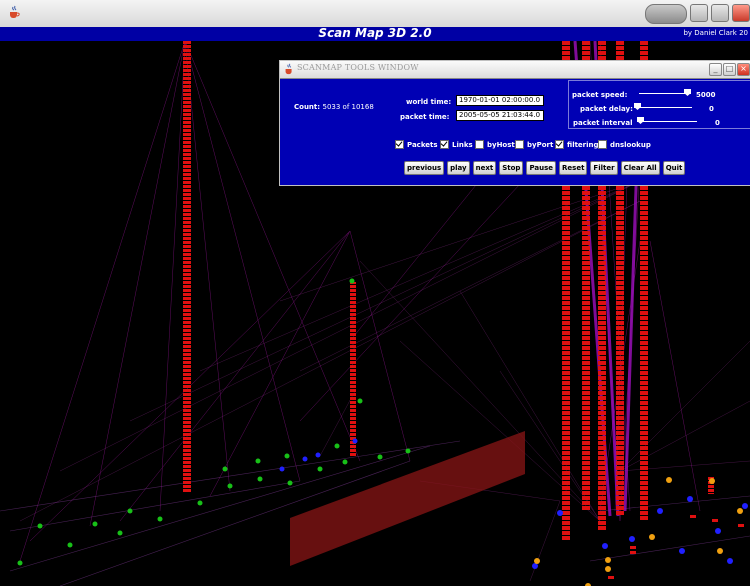  What do you see at coordinates (715, 69) in the screenshot?
I see `tools-minimize-button: _` at bounding box center [715, 69].